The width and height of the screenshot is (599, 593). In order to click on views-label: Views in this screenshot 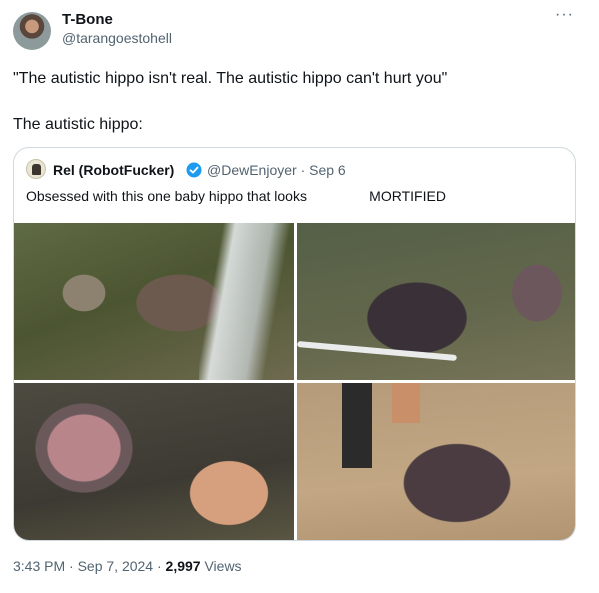, I will do `click(221, 566)`.